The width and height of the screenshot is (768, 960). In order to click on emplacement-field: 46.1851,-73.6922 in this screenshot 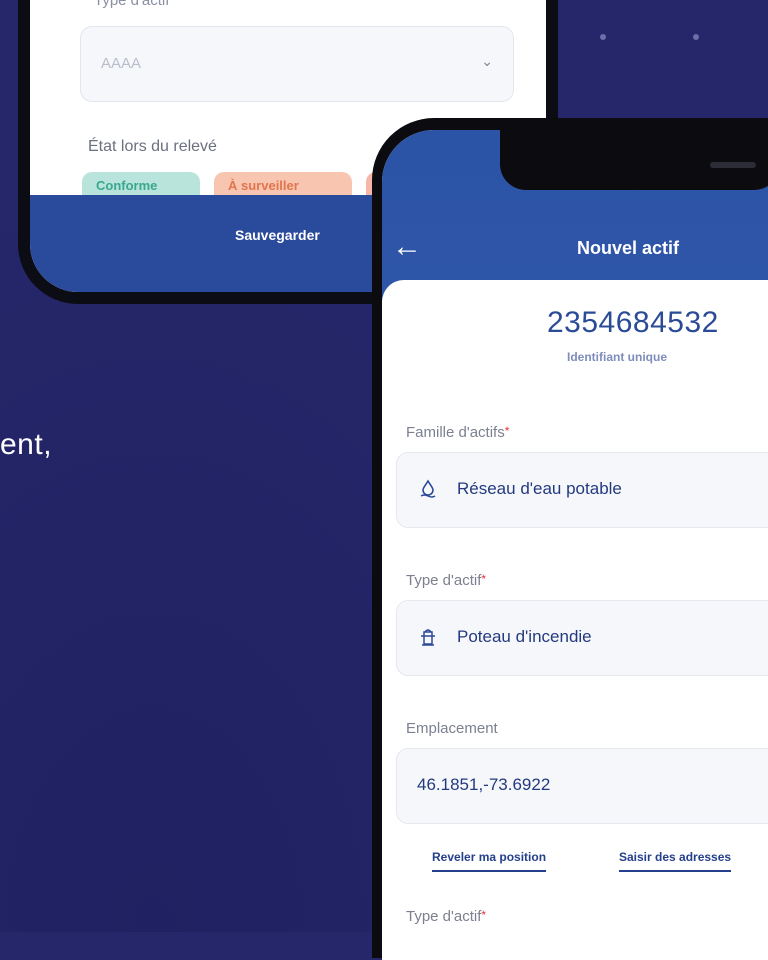, I will do `click(582, 786)`.